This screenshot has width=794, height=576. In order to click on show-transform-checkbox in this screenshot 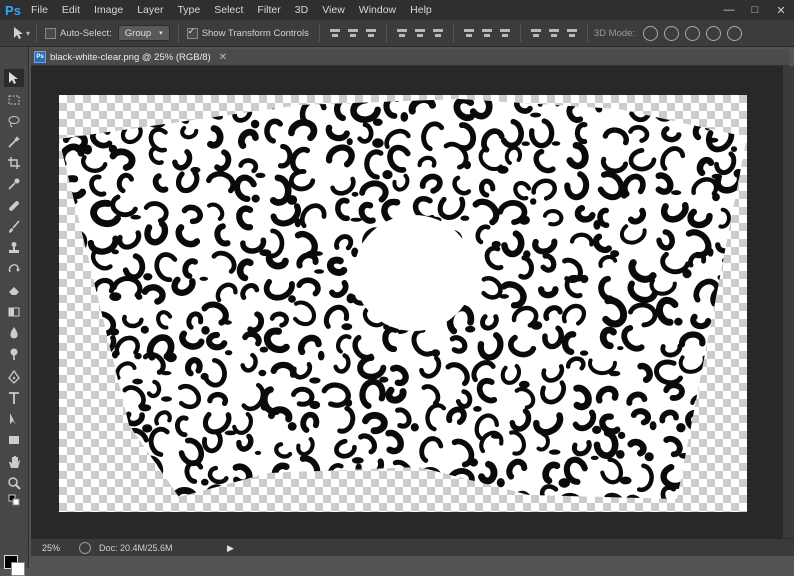, I will do `click(192, 33)`.